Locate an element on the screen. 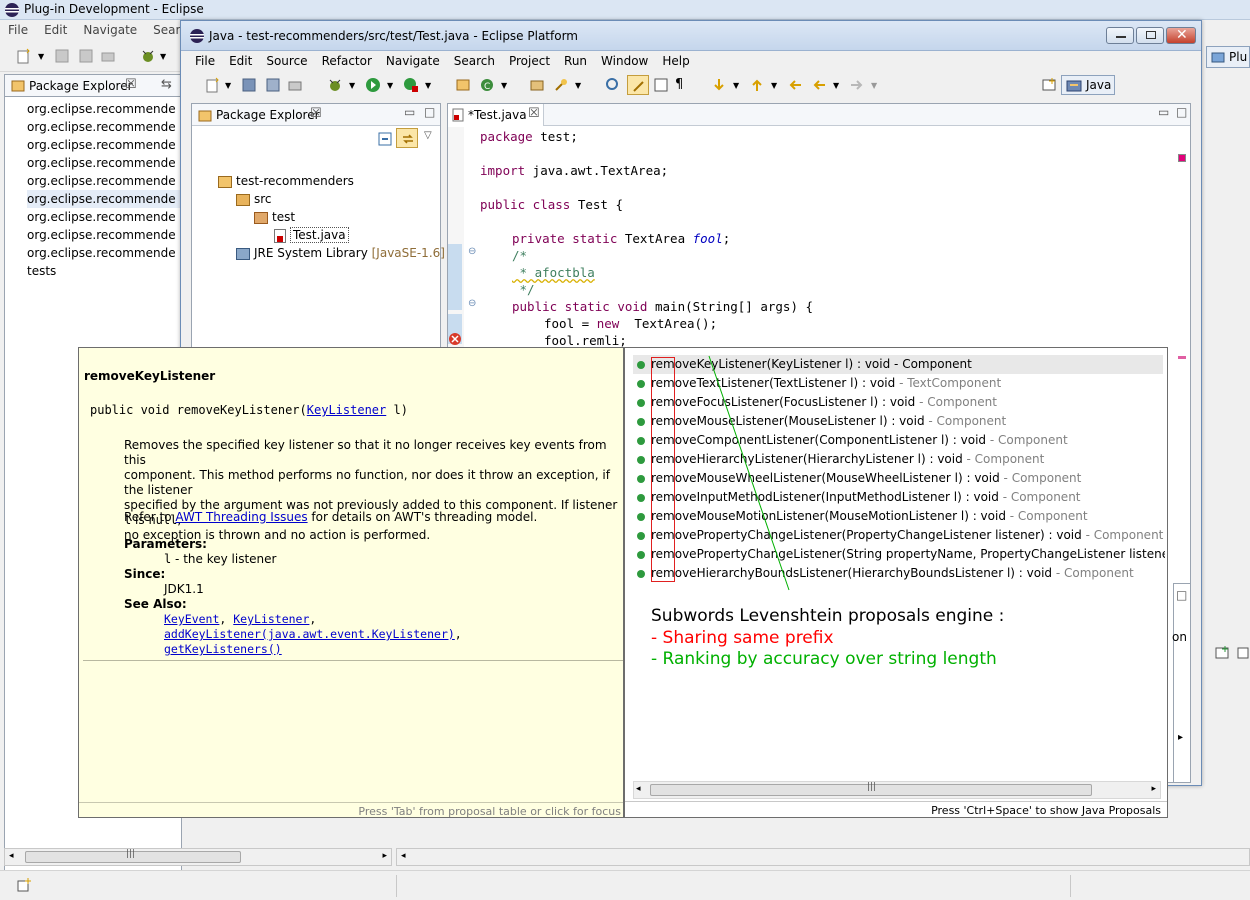 The height and width of the screenshot is (900, 1250). open-console-icon is located at coordinates (1222, 654).